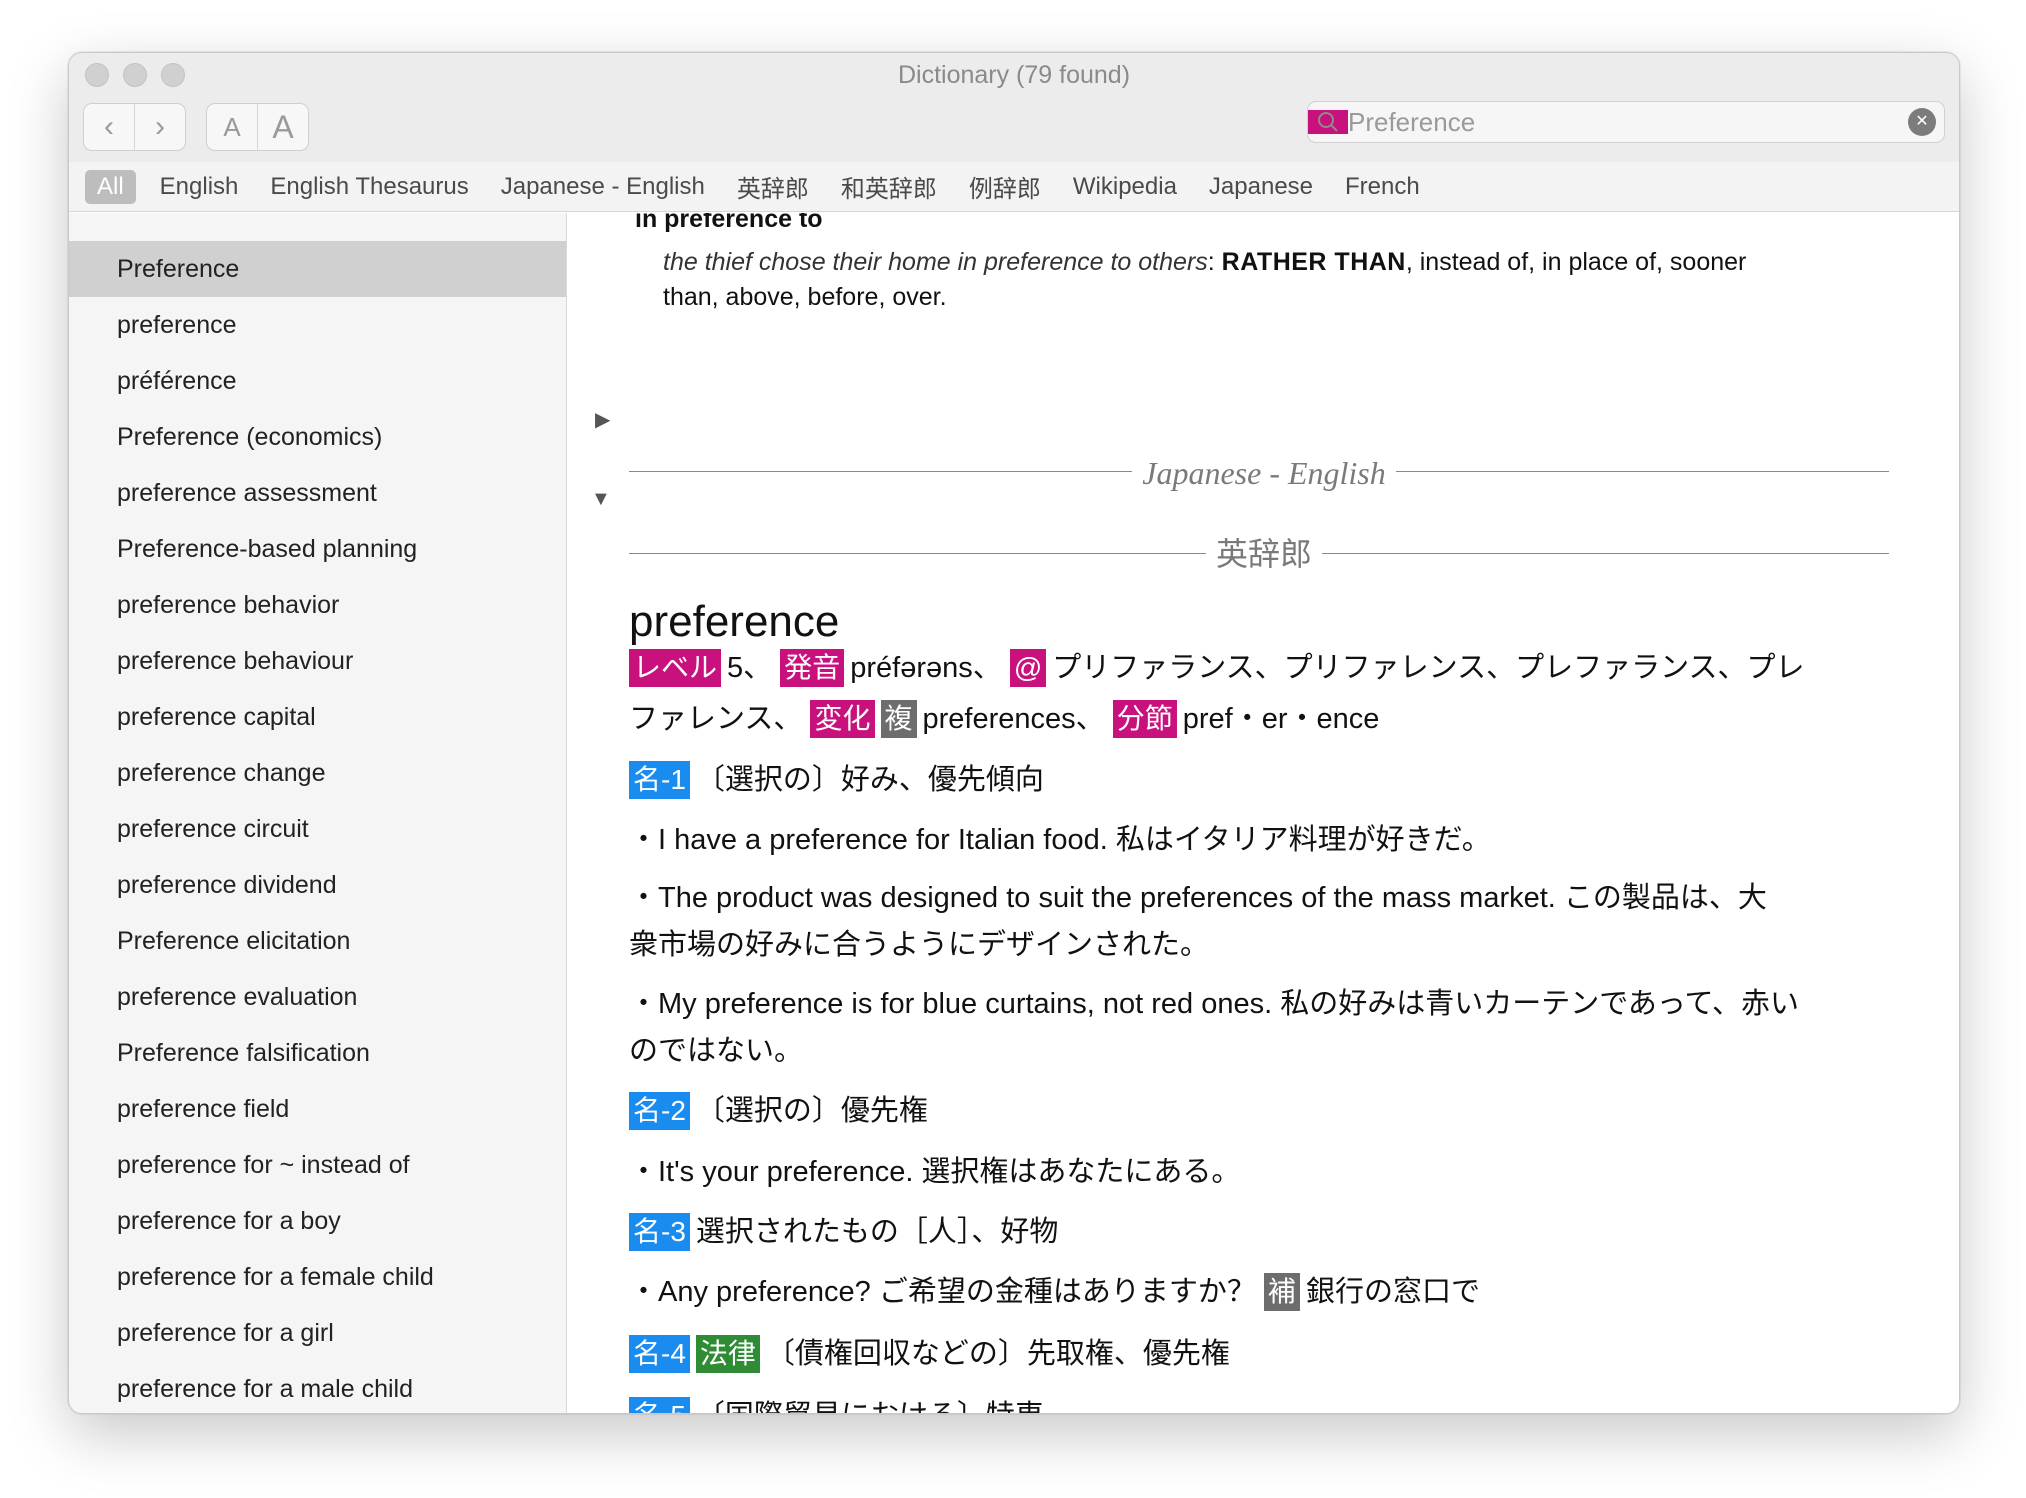  Describe the element at coordinates (601, 499) in the screenshot. I see `disclosure-expanded-icon: ▼` at that location.